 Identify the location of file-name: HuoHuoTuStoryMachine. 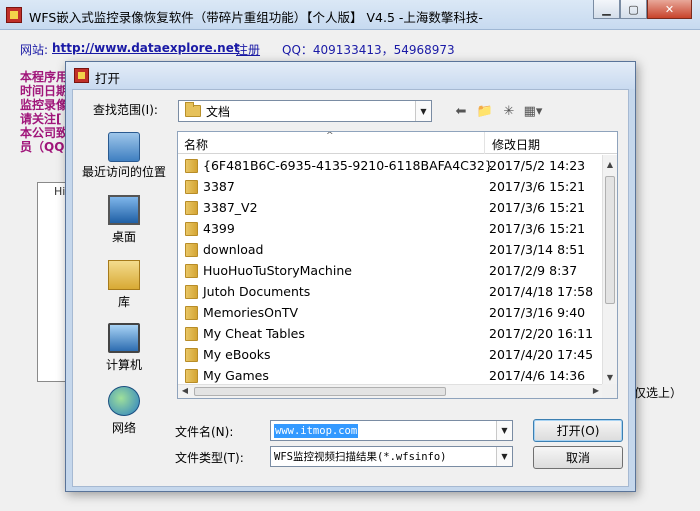
(277, 270).